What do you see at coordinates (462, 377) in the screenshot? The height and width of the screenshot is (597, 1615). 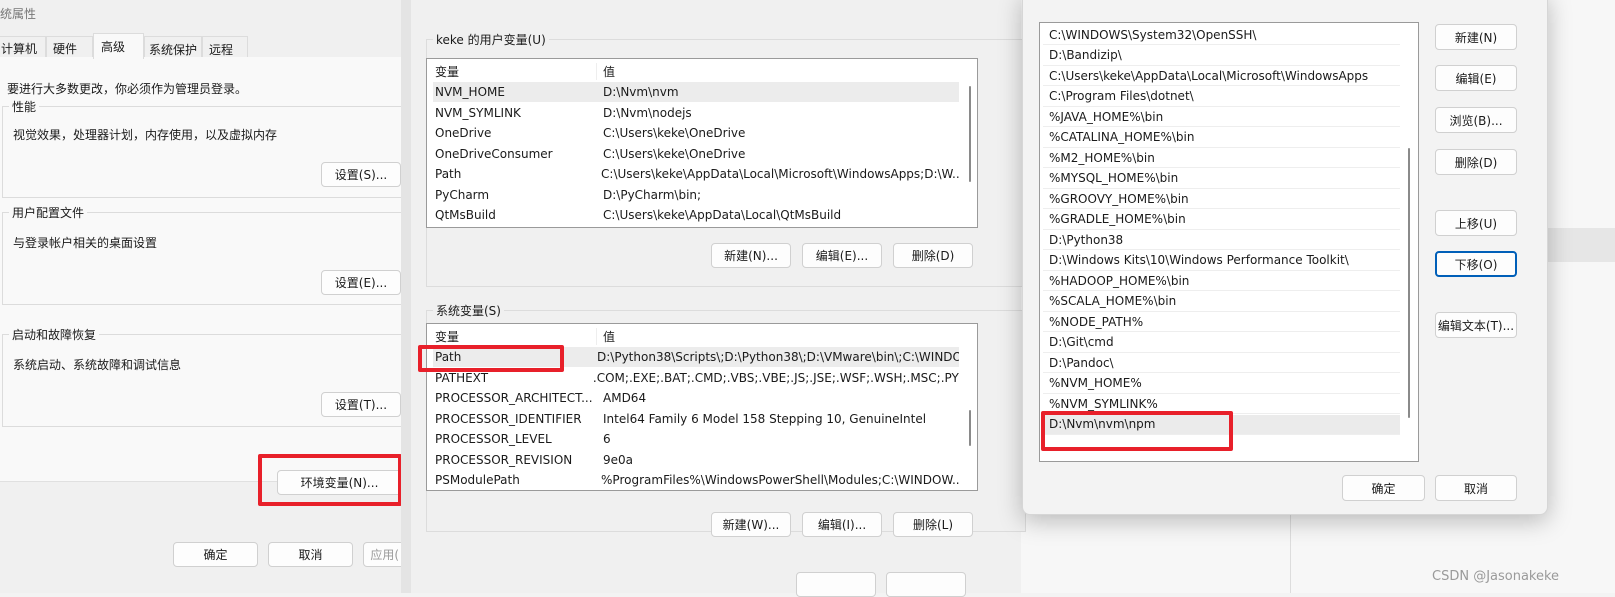 I see `variable-name: PATHEXT` at bounding box center [462, 377].